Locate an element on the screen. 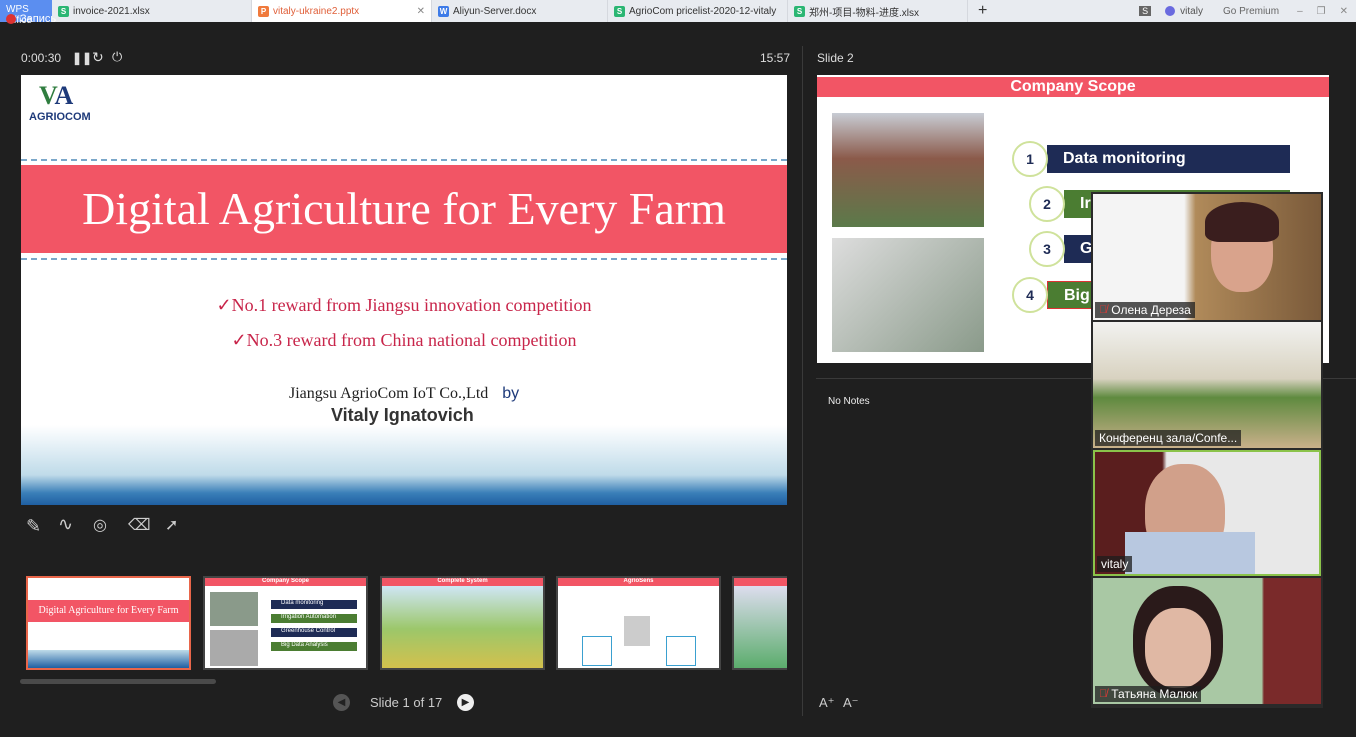  thumb-title: Company Scope is located at coordinates (285, 582).